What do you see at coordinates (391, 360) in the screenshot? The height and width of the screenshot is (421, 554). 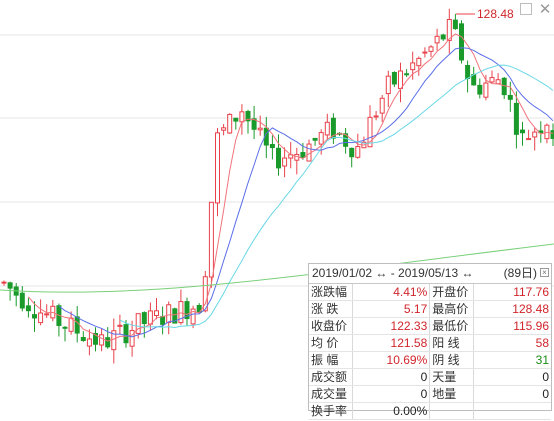 I see `stat-value: 10.69%` at bounding box center [391, 360].